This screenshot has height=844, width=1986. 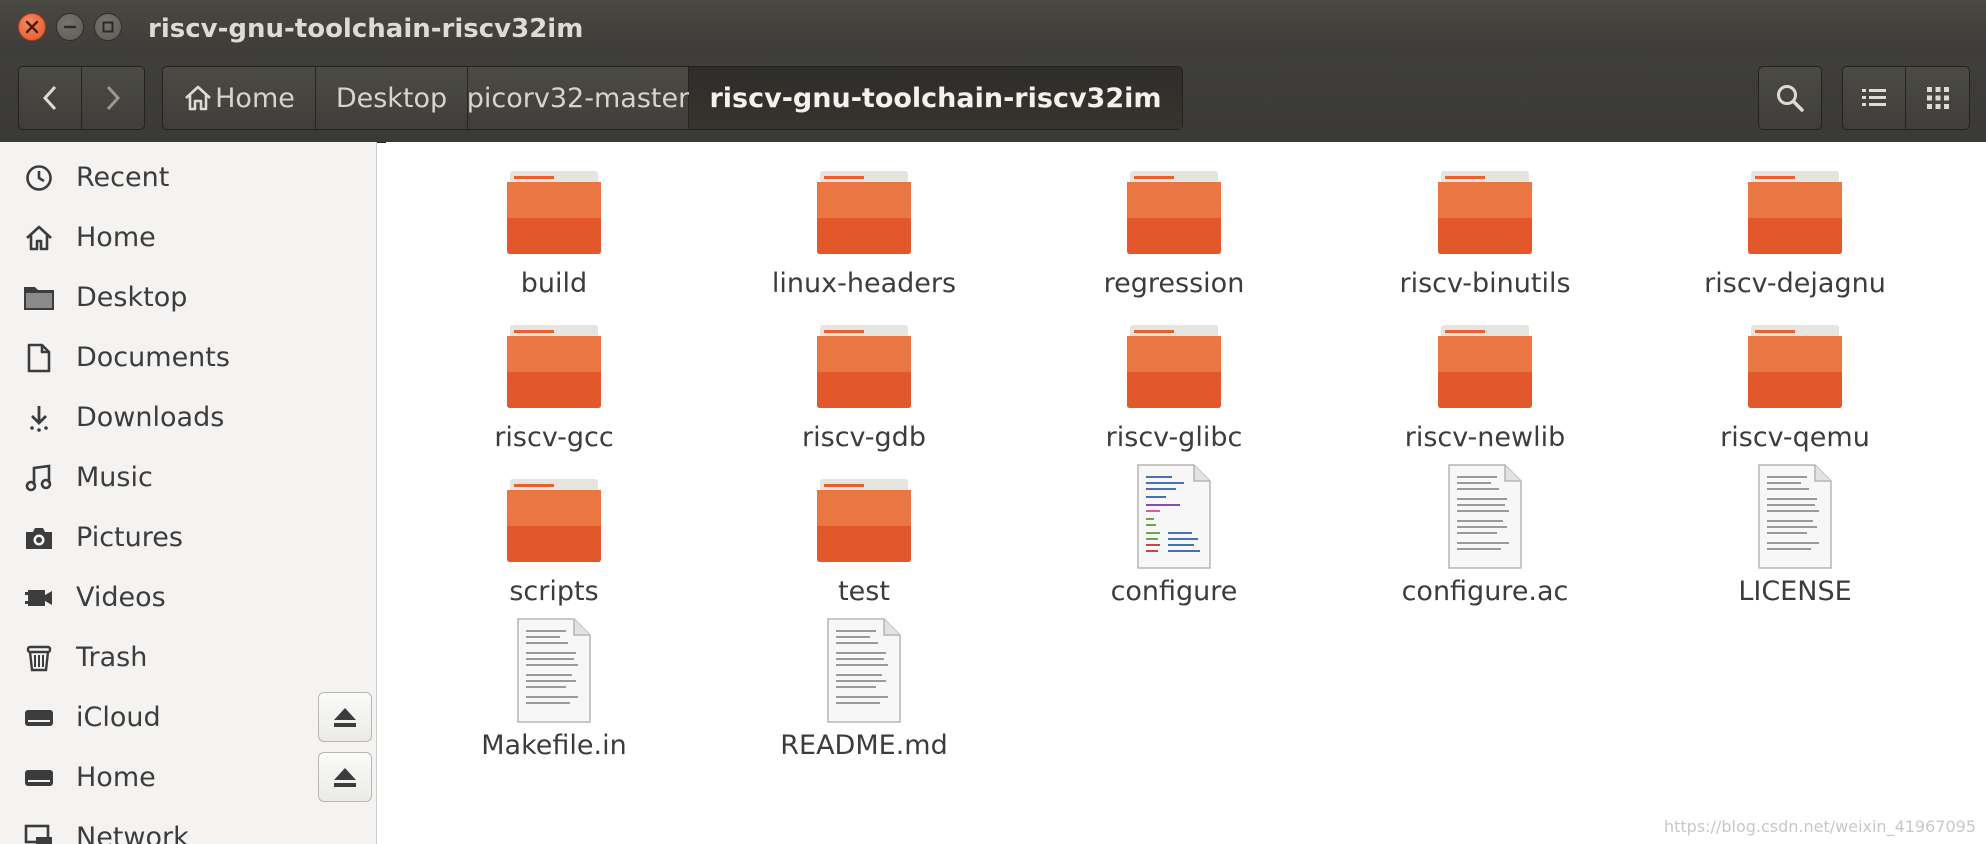 I want to click on chevron-left-icon, so click(x=49, y=98).